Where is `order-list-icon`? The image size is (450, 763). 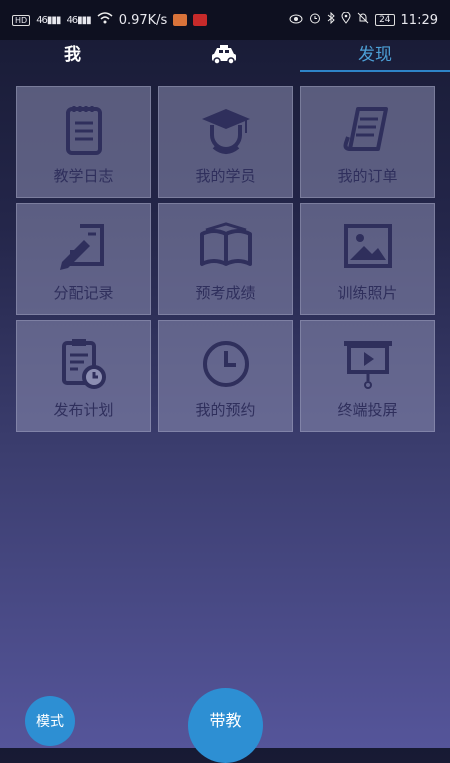
order-list-icon is located at coordinates (368, 131).